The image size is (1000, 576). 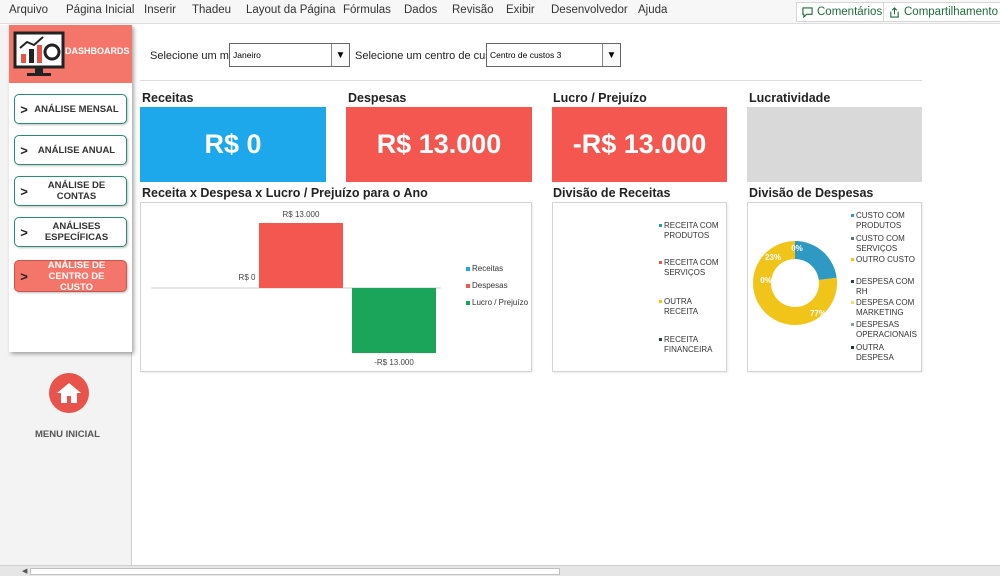 I want to click on kpi-value: R$ 13.000, so click(x=439, y=144).